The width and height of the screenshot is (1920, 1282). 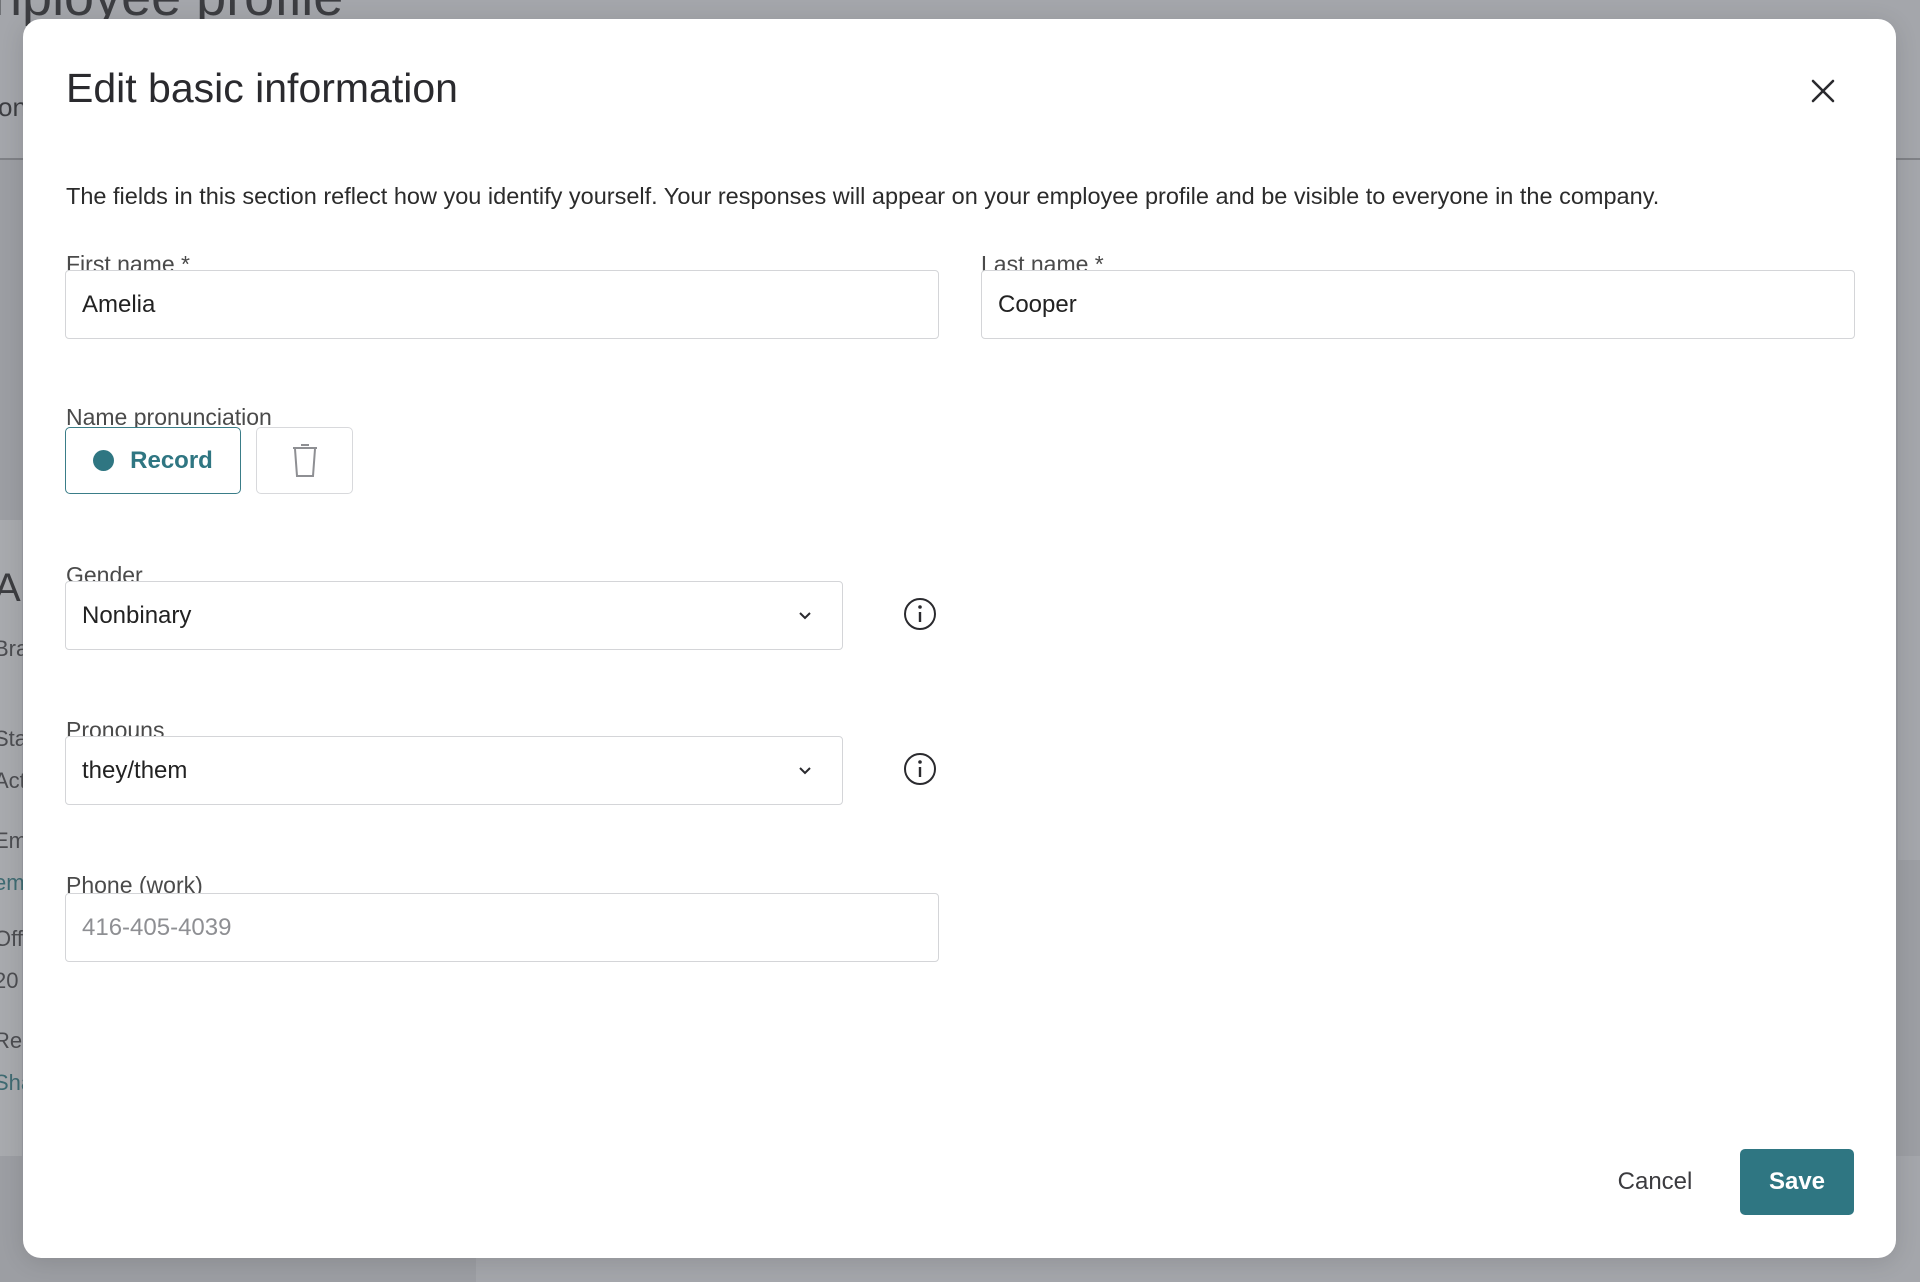 I want to click on background-snippet: Off, so click(x=11, y=938).